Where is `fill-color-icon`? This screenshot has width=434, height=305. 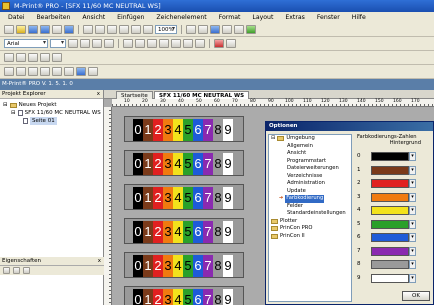 fill-color-icon is located at coordinates (231, 43).